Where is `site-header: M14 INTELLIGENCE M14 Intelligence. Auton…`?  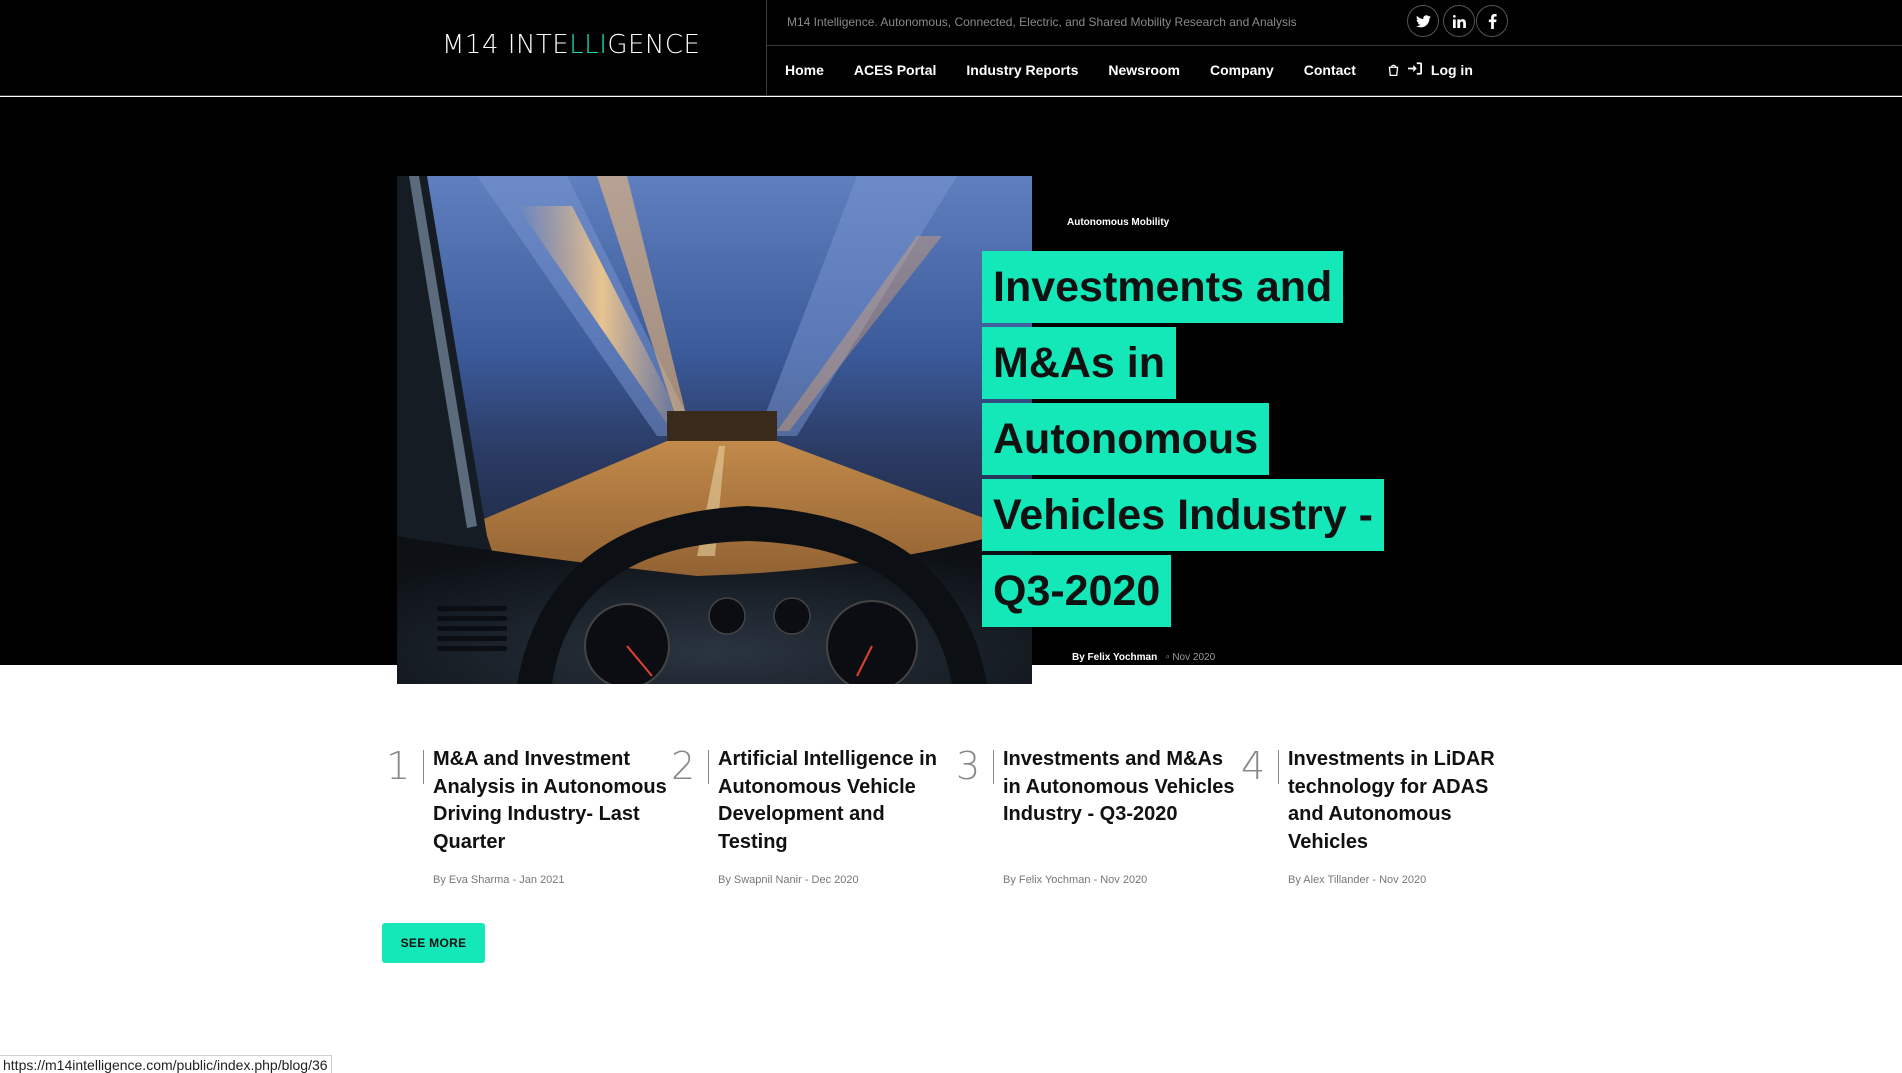
site-header: M14 INTELLIGENCE M14 Intelligence. Auton… is located at coordinates (951, 48).